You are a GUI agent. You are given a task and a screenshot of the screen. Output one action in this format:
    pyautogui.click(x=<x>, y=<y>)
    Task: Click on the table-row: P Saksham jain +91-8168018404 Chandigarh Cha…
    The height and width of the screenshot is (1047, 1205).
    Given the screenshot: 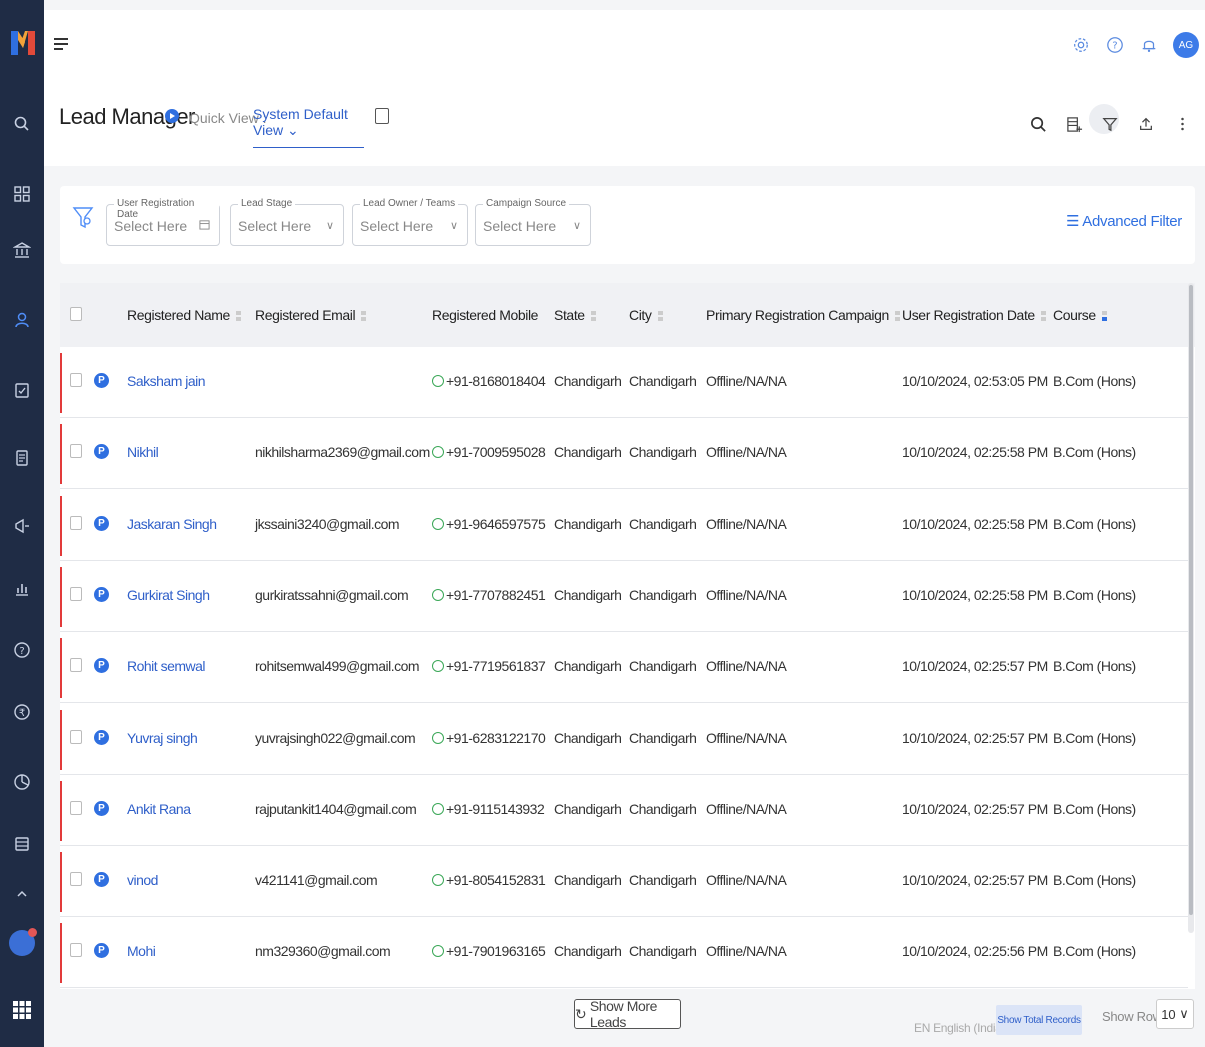 What is the action you would take?
    pyautogui.click(x=624, y=382)
    